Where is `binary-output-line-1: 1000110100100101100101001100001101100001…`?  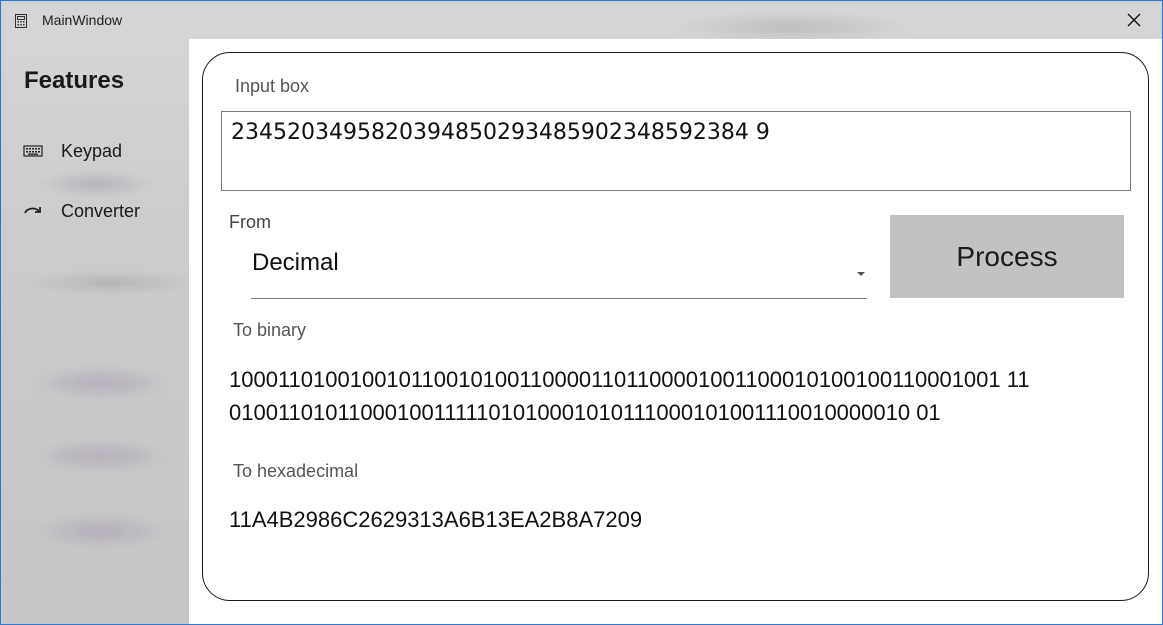
binary-output-line-1: 1000110100100101100101001100001101100001… is located at coordinates (629, 379).